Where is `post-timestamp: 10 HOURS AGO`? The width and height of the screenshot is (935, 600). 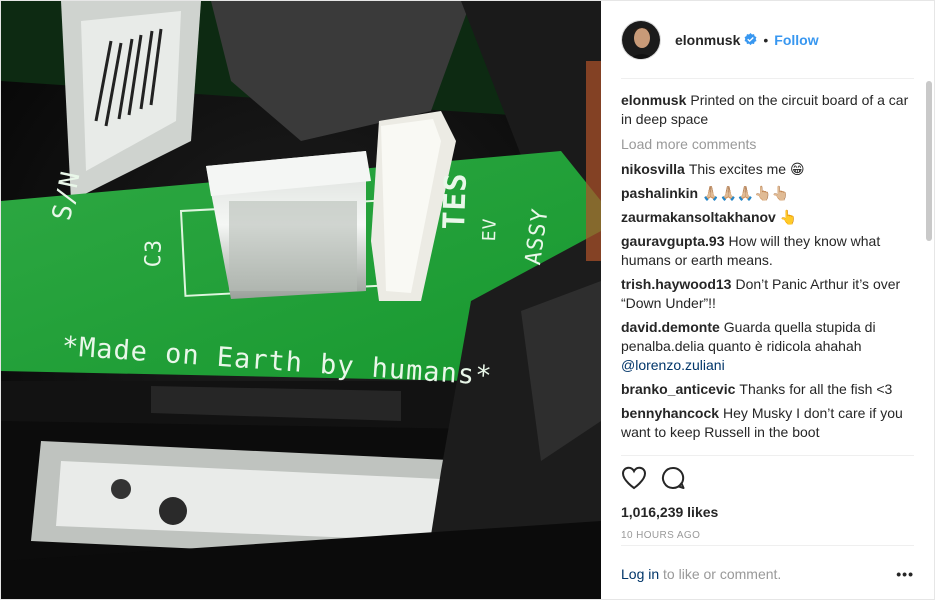
post-timestamp: 10 HOURS AGO is located at coordinates (767, 535).